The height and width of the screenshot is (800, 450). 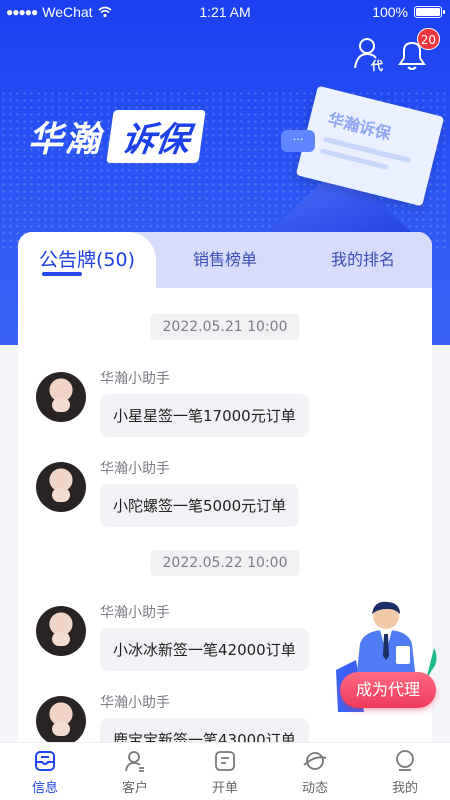 I want to click on bottom-navigation: 信息 客户 开单 动态 我的, so click(x=225, y=771).